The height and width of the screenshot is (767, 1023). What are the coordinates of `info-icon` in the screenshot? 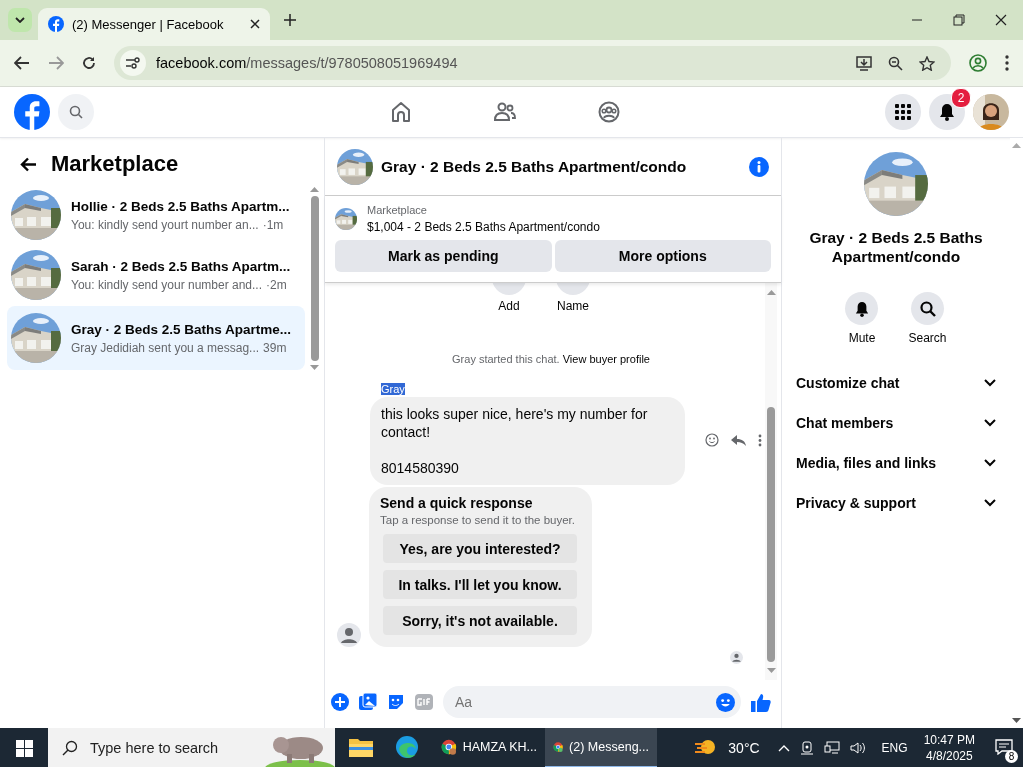 It's located at (759, 166).